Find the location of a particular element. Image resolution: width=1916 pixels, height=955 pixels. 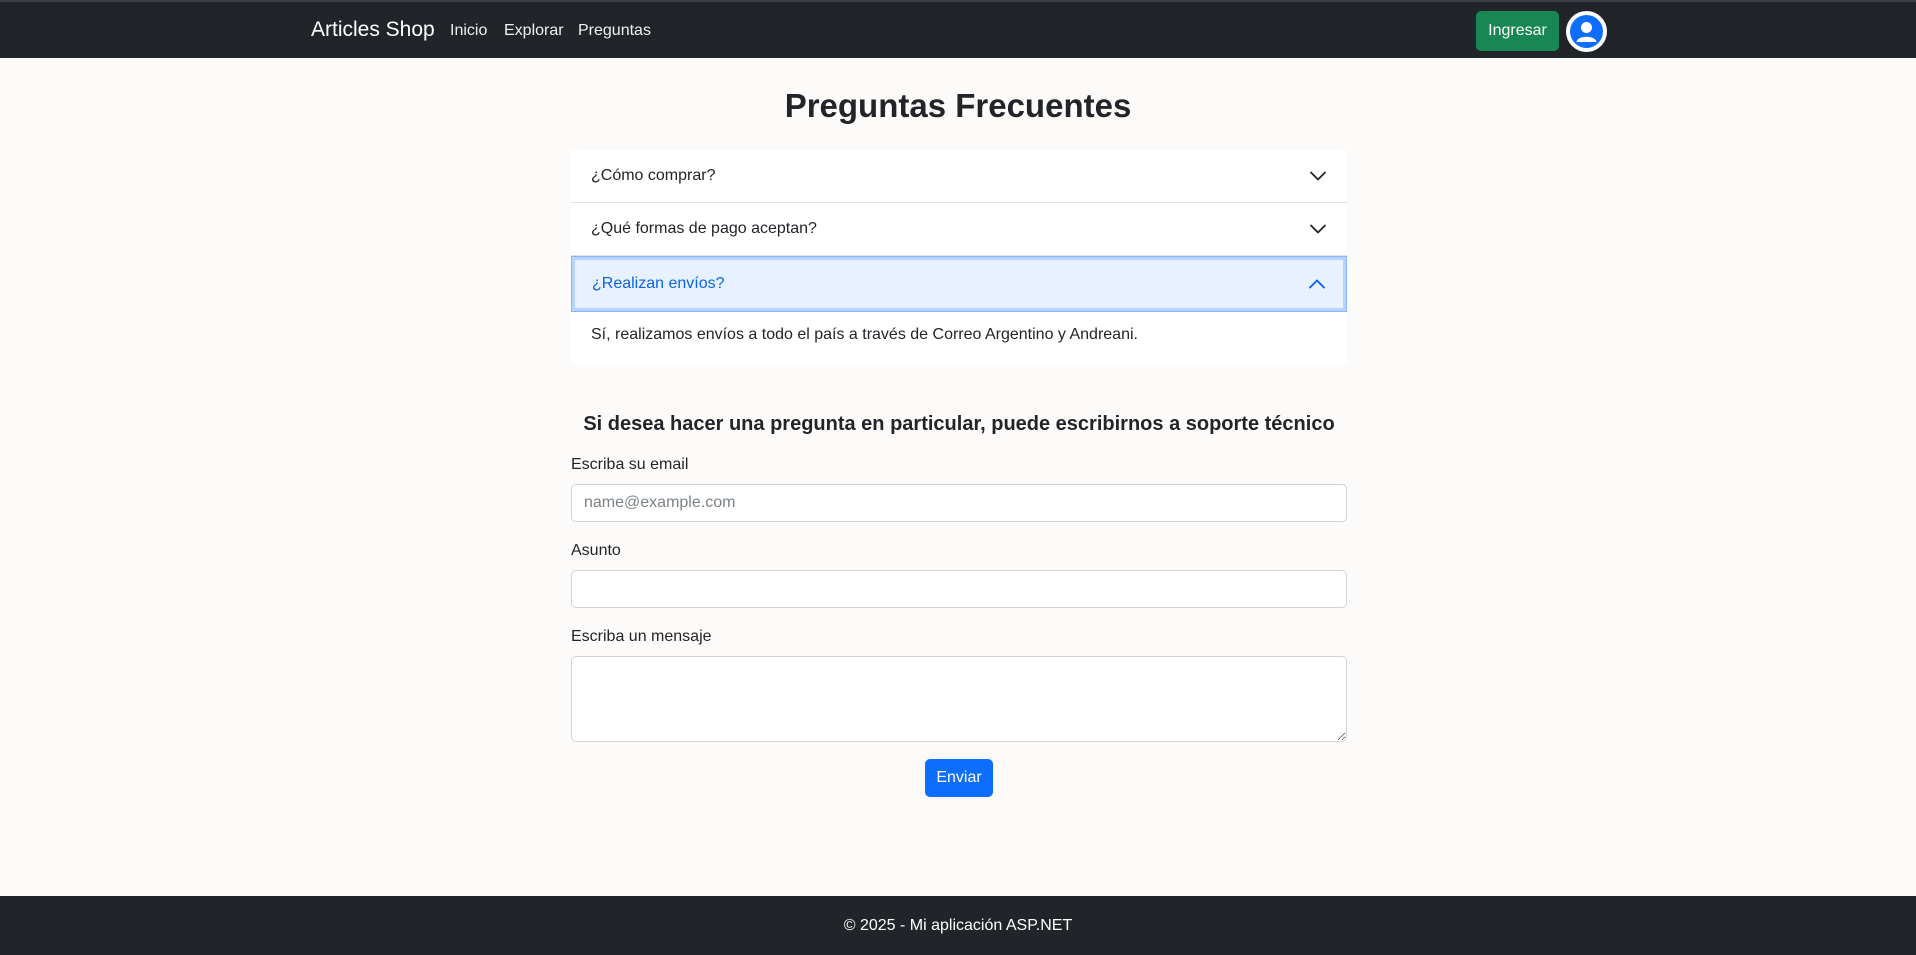

user-icon is located at coordinates (1586, 31).